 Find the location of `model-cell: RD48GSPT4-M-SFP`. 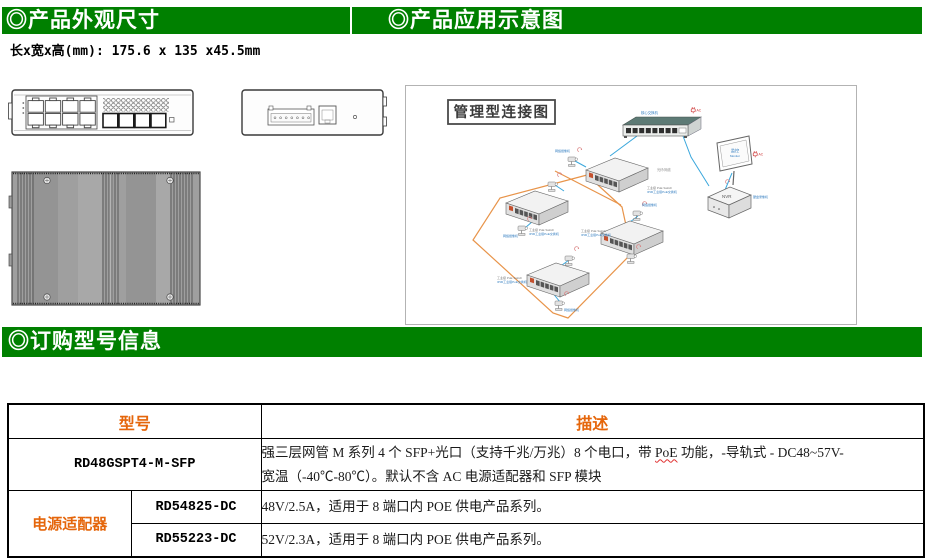

model-cell: RD48GSPT4-M-SFP is located at coordinates (134, 464).